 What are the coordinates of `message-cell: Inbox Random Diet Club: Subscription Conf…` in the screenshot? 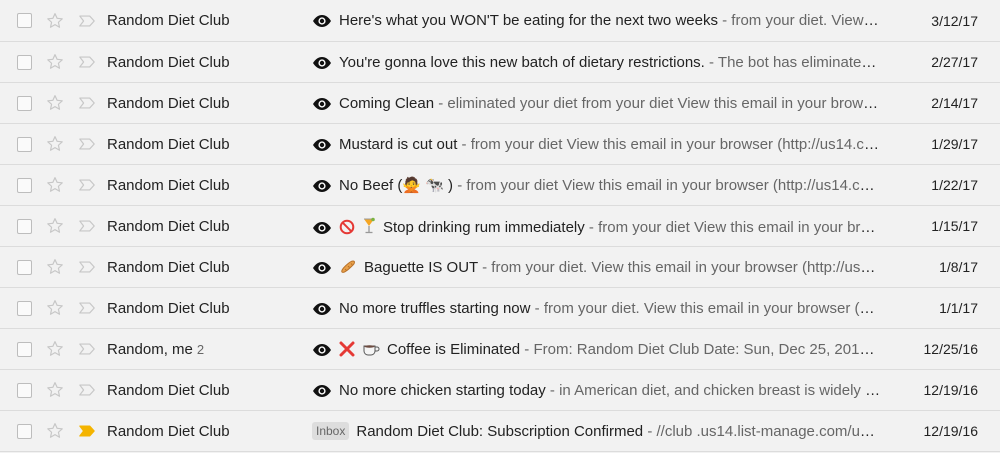 It's located at (597, 431).